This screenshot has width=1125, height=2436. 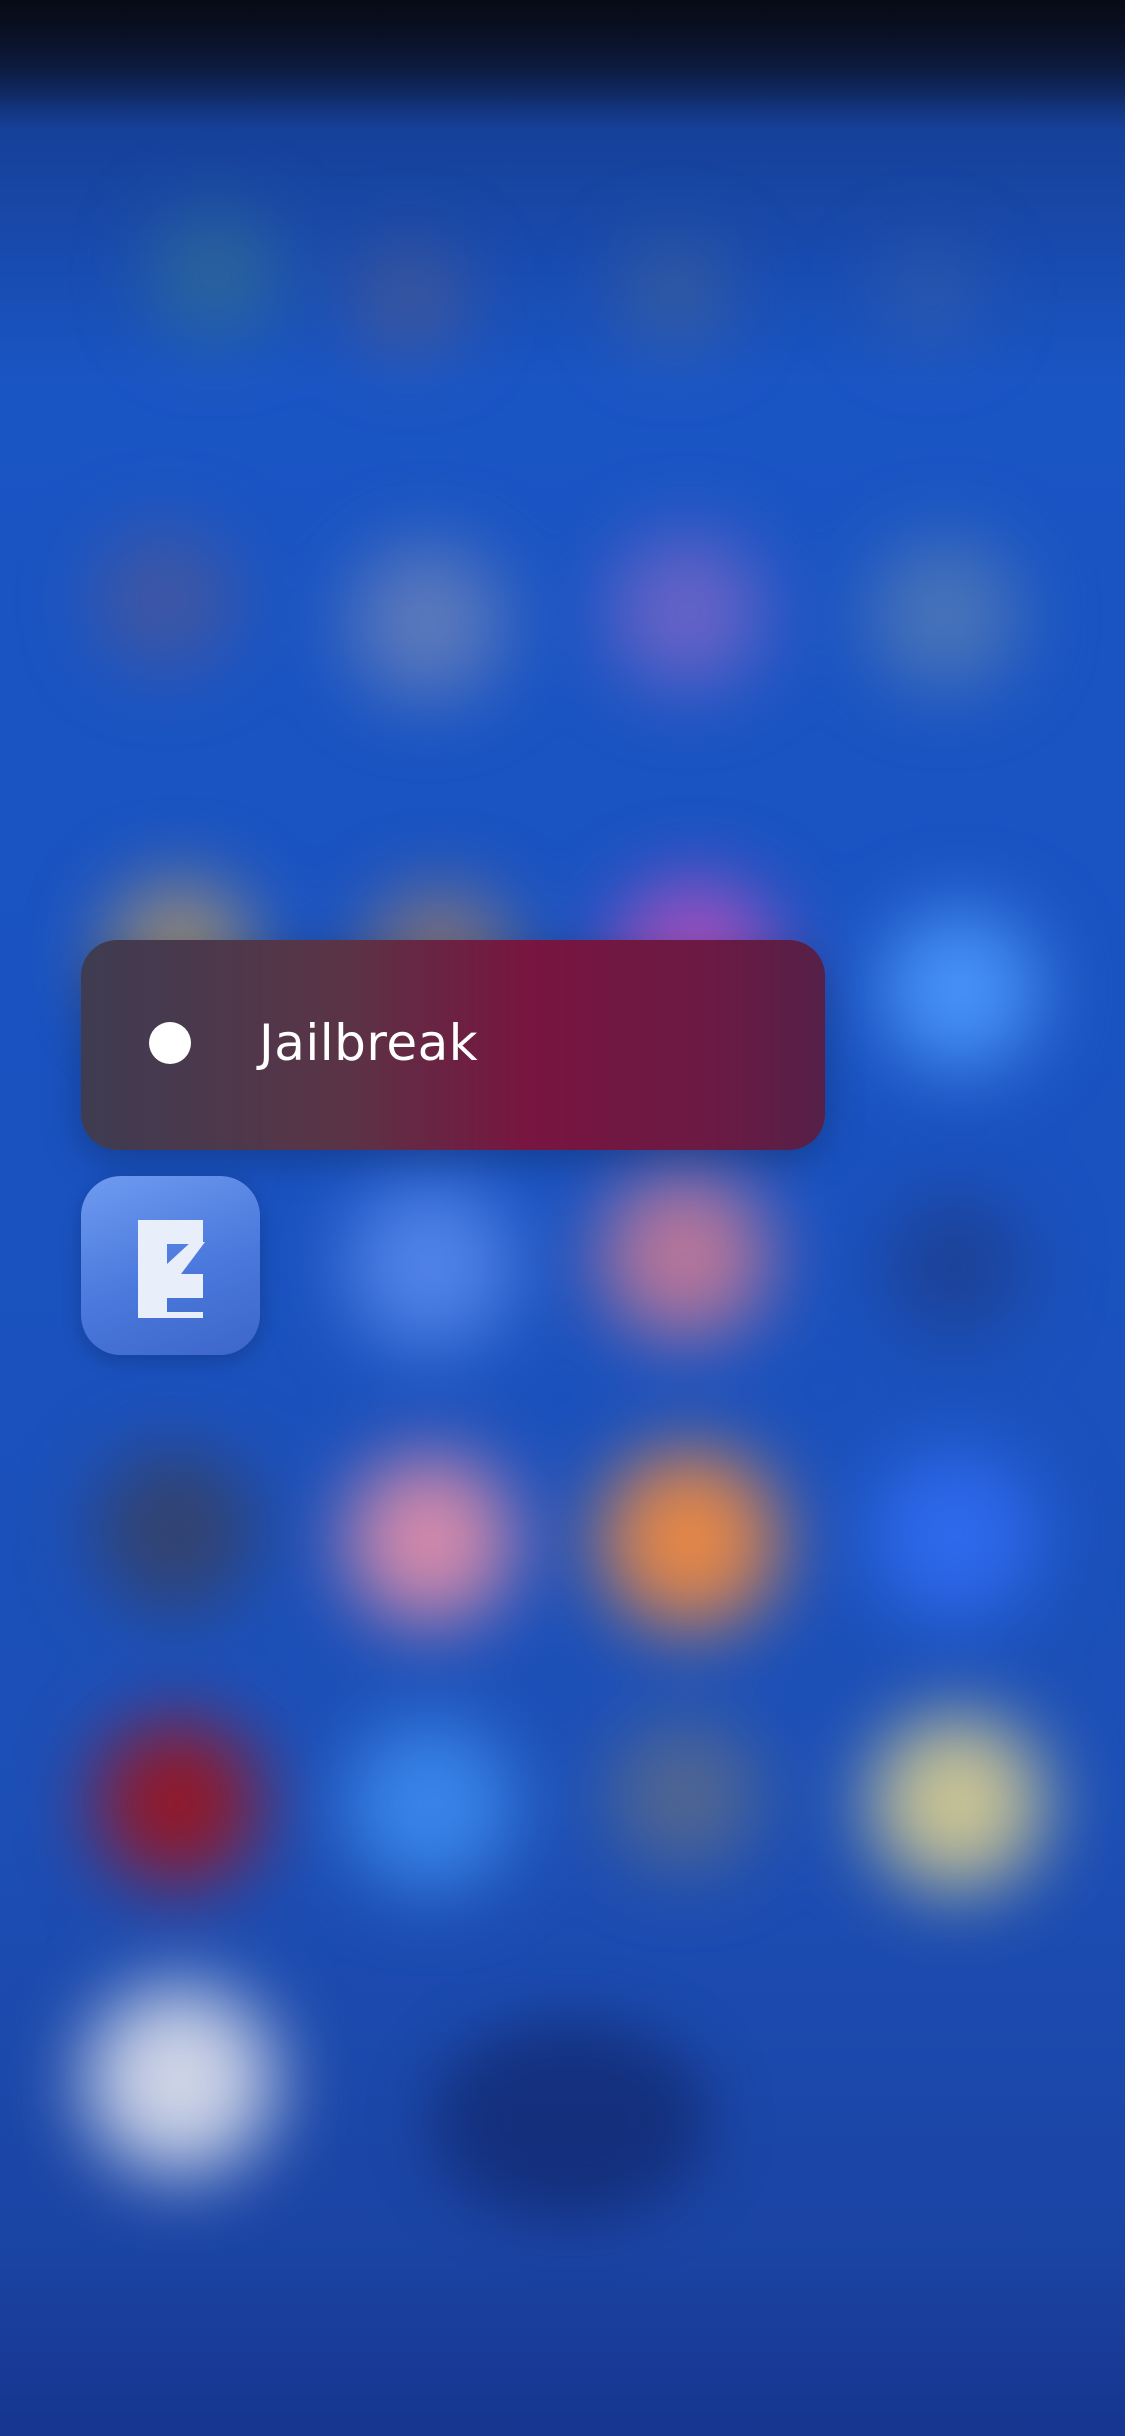 I want to click on quick-action-jailbreak: Jailbreak, so click(x=453, y=1045).